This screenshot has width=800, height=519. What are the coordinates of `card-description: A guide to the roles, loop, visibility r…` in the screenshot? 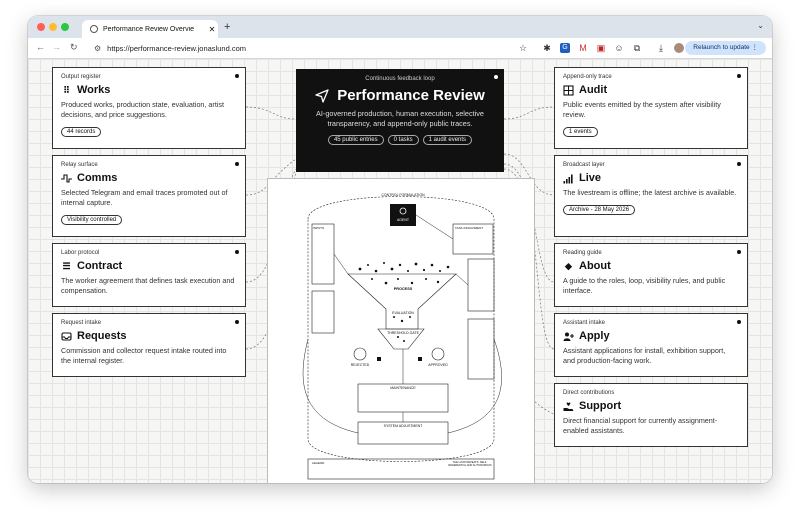 It's located at (644, 285).